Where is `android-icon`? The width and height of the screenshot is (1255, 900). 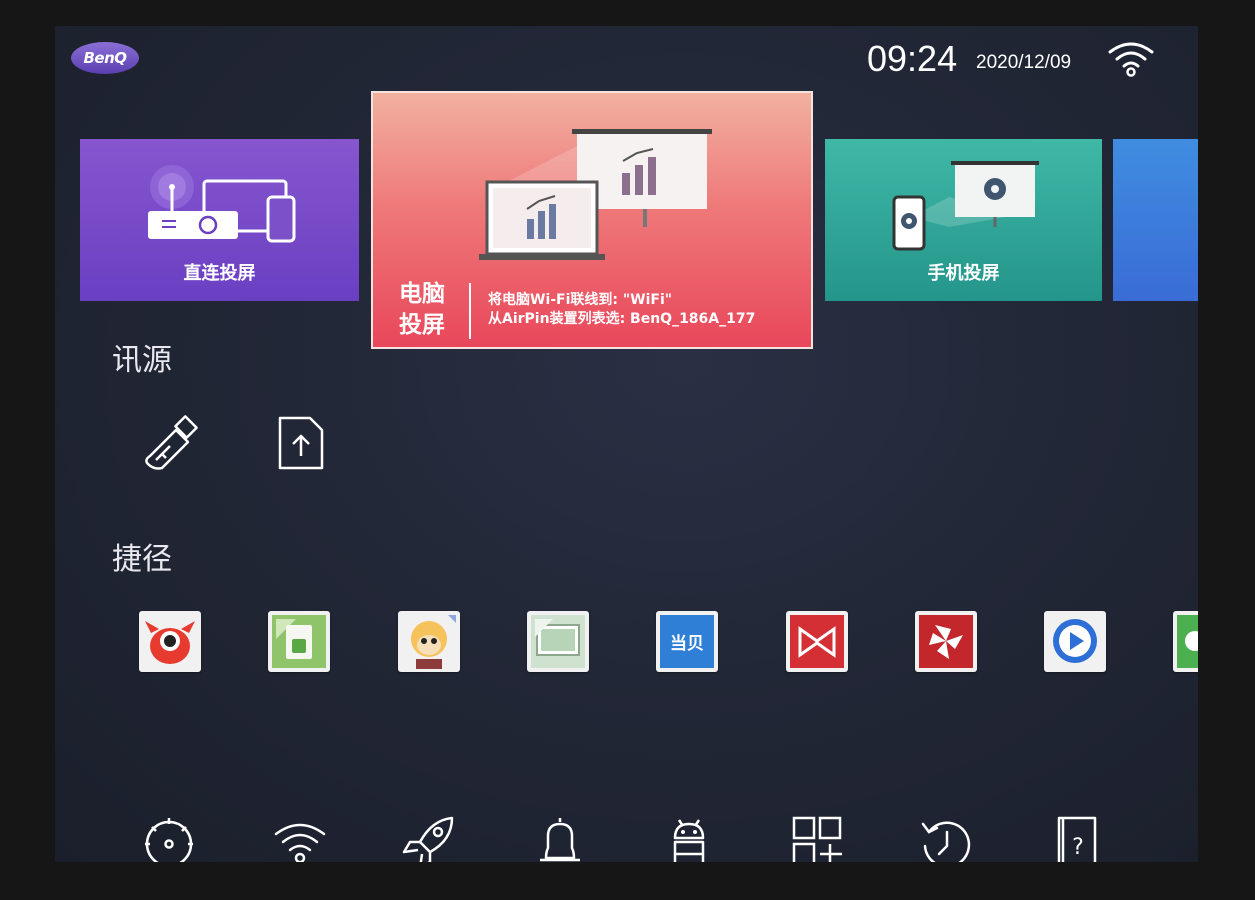
android-icon is located at coordinates (689, 839).